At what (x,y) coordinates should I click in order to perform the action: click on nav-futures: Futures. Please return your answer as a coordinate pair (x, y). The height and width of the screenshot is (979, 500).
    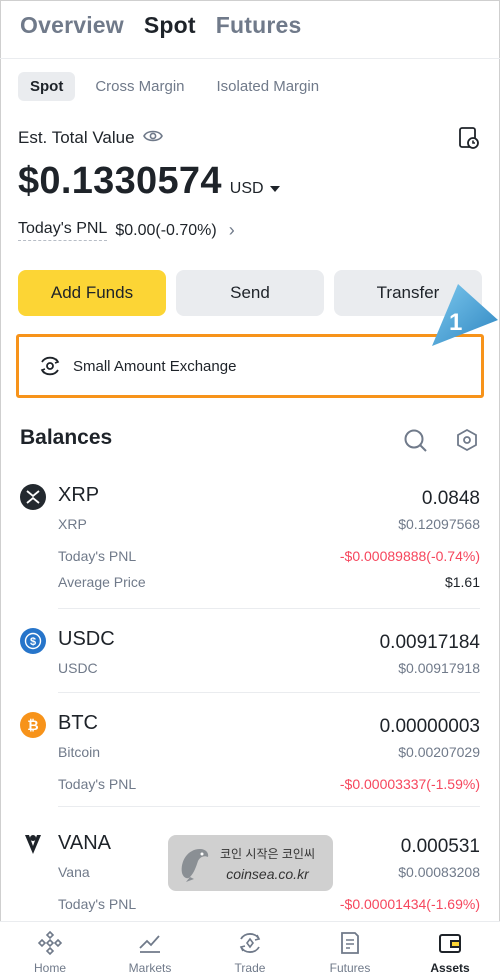
    Looking at the image, I should click on (350, 950).